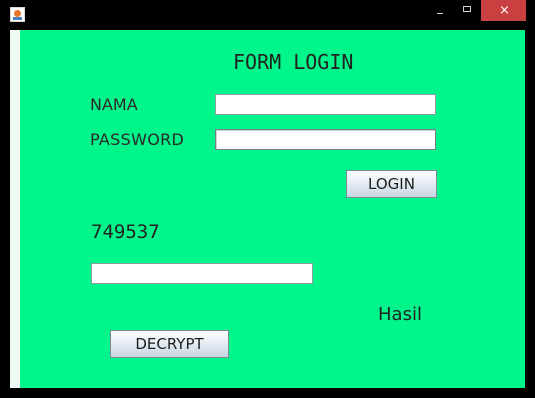 This screenshot has width=535, height=398. Describe the element at coordinates (169, 344) in the screenshot. I see `decrypt-button: DECRYPT` at that location.